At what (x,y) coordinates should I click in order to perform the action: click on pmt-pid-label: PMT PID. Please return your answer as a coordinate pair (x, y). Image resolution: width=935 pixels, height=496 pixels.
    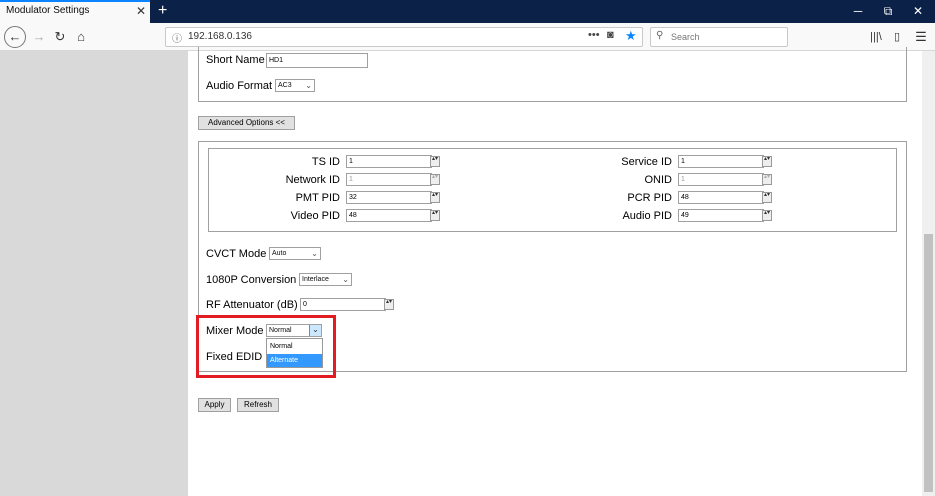
    Looking at the image, I should click on (317, 198).